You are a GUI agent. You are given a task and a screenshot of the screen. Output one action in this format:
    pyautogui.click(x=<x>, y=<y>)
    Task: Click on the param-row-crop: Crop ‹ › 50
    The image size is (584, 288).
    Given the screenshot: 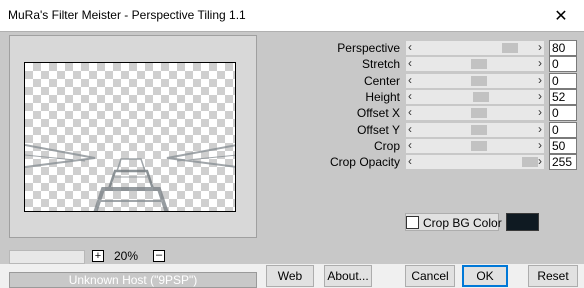 What is the action you would take?
    pyautogui.click(x=442, y=145)
    